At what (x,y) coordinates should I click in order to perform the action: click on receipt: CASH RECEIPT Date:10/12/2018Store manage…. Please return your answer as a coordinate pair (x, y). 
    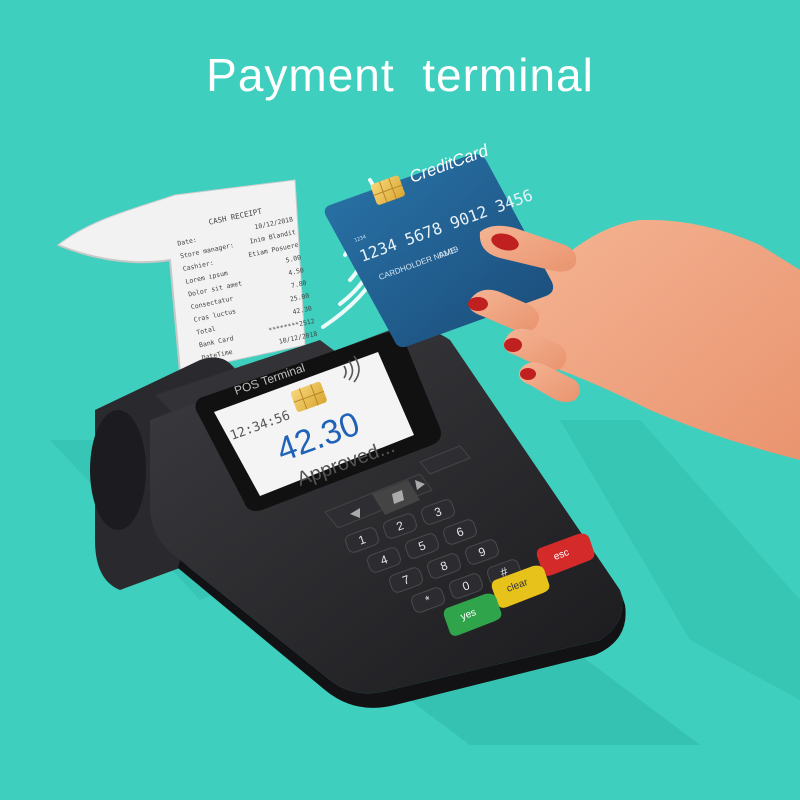
    Looking at the image, I should click on (187, 277).